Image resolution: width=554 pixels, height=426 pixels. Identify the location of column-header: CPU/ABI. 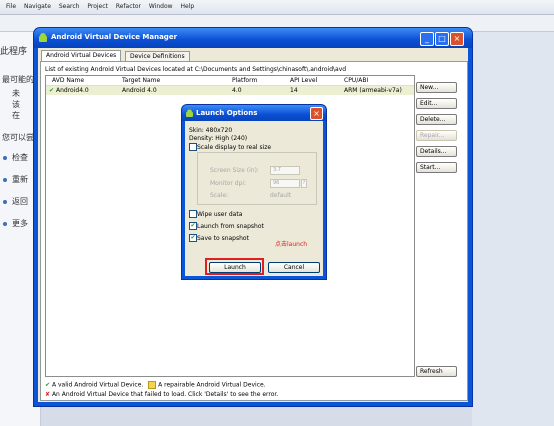
(356, 80).